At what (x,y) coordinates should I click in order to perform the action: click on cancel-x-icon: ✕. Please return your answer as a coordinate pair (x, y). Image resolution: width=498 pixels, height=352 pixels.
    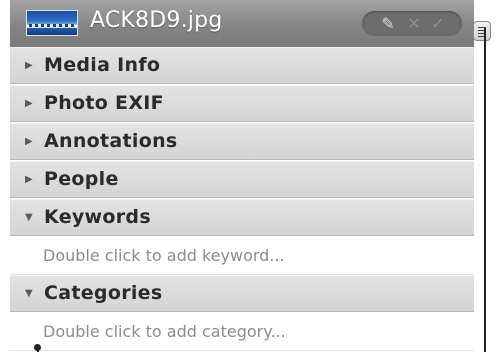
    Looking at the image, I should click on (414, 23).